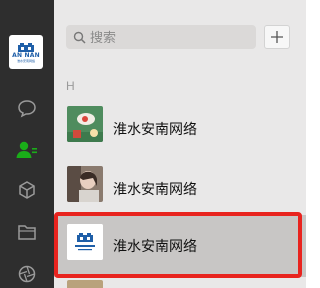 The height and width of the screenshot is (288, 320). I want to click on search-bar, so click(161, 37).